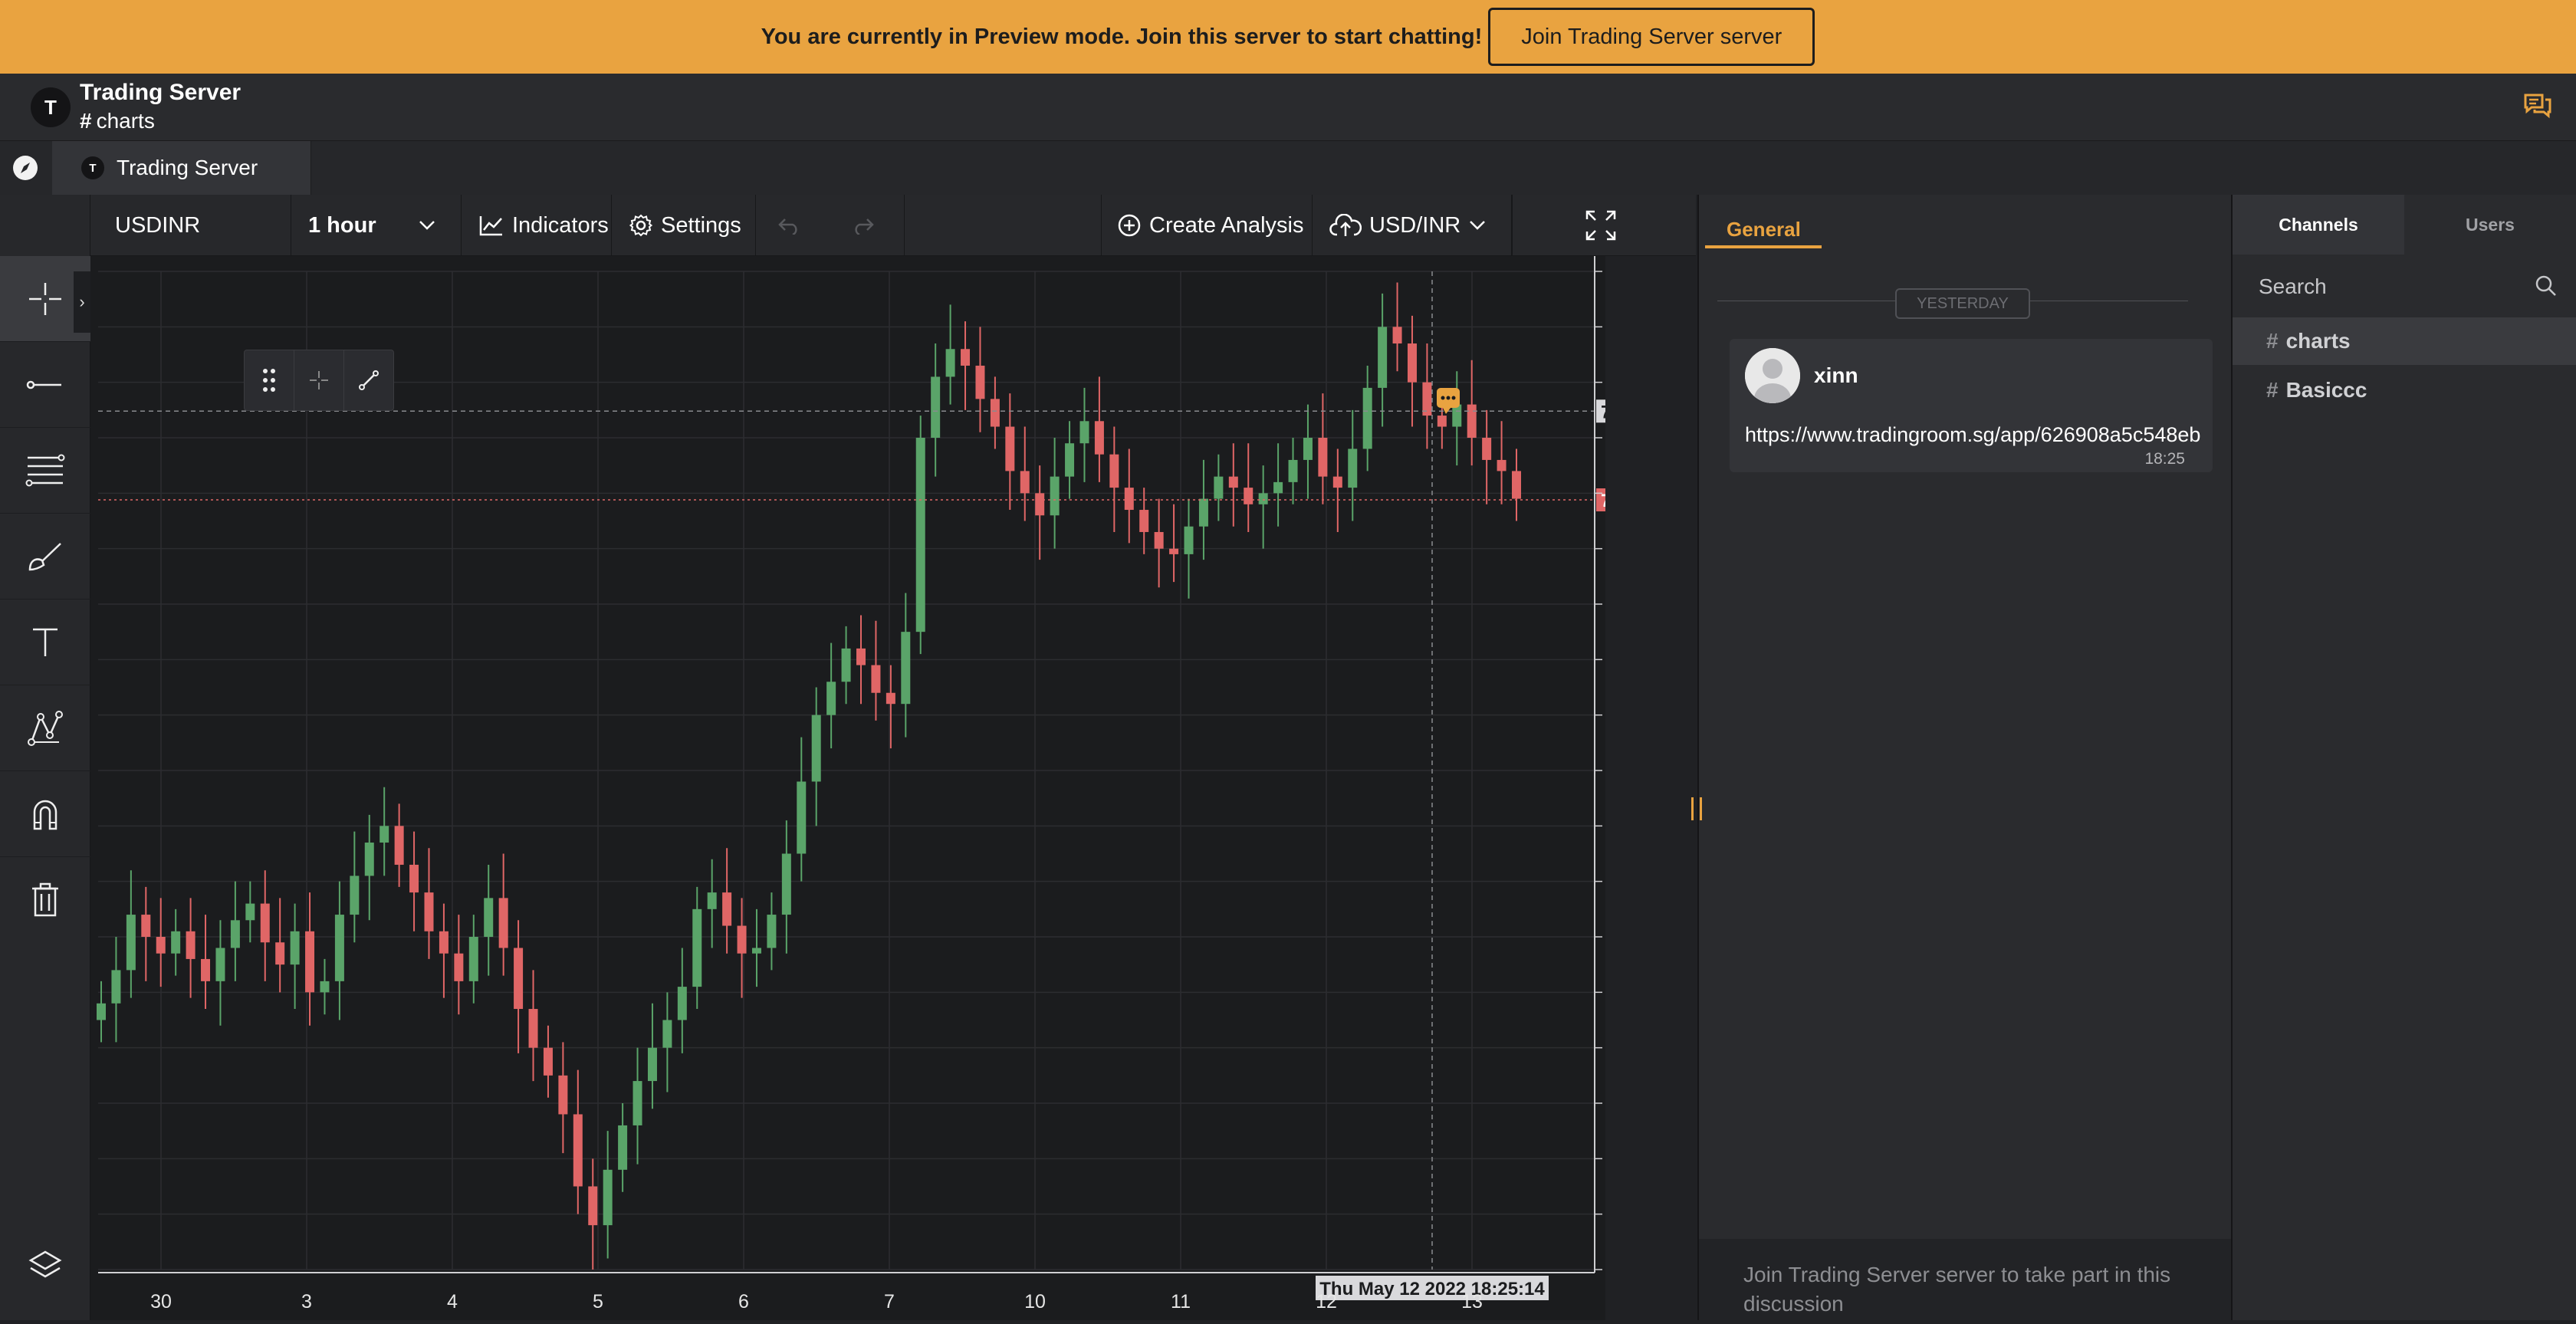  I want to click on float-line-button, so click(369, 380).